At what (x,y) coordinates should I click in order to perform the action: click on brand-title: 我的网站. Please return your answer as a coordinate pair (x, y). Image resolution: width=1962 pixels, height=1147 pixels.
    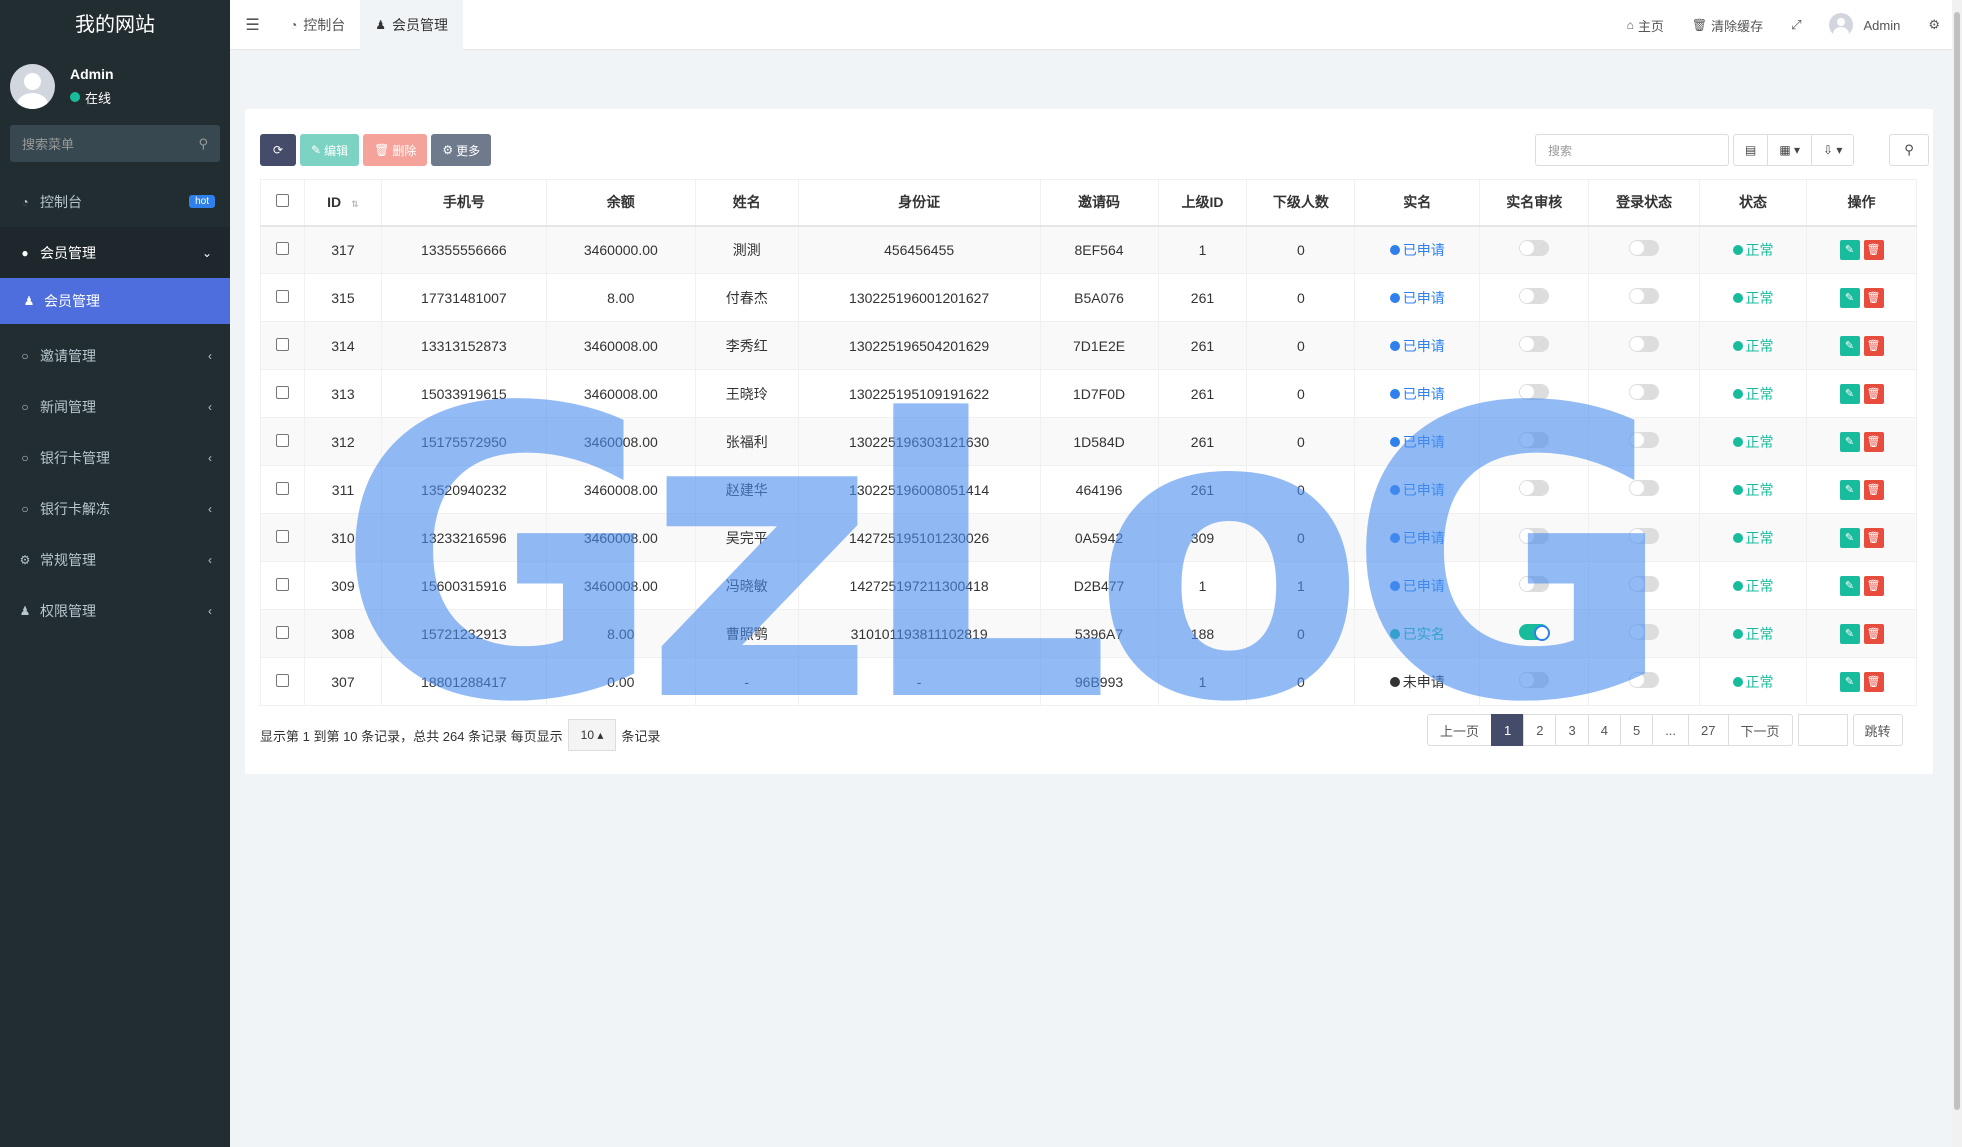
    Looking at the image, I should click on (115, 25).